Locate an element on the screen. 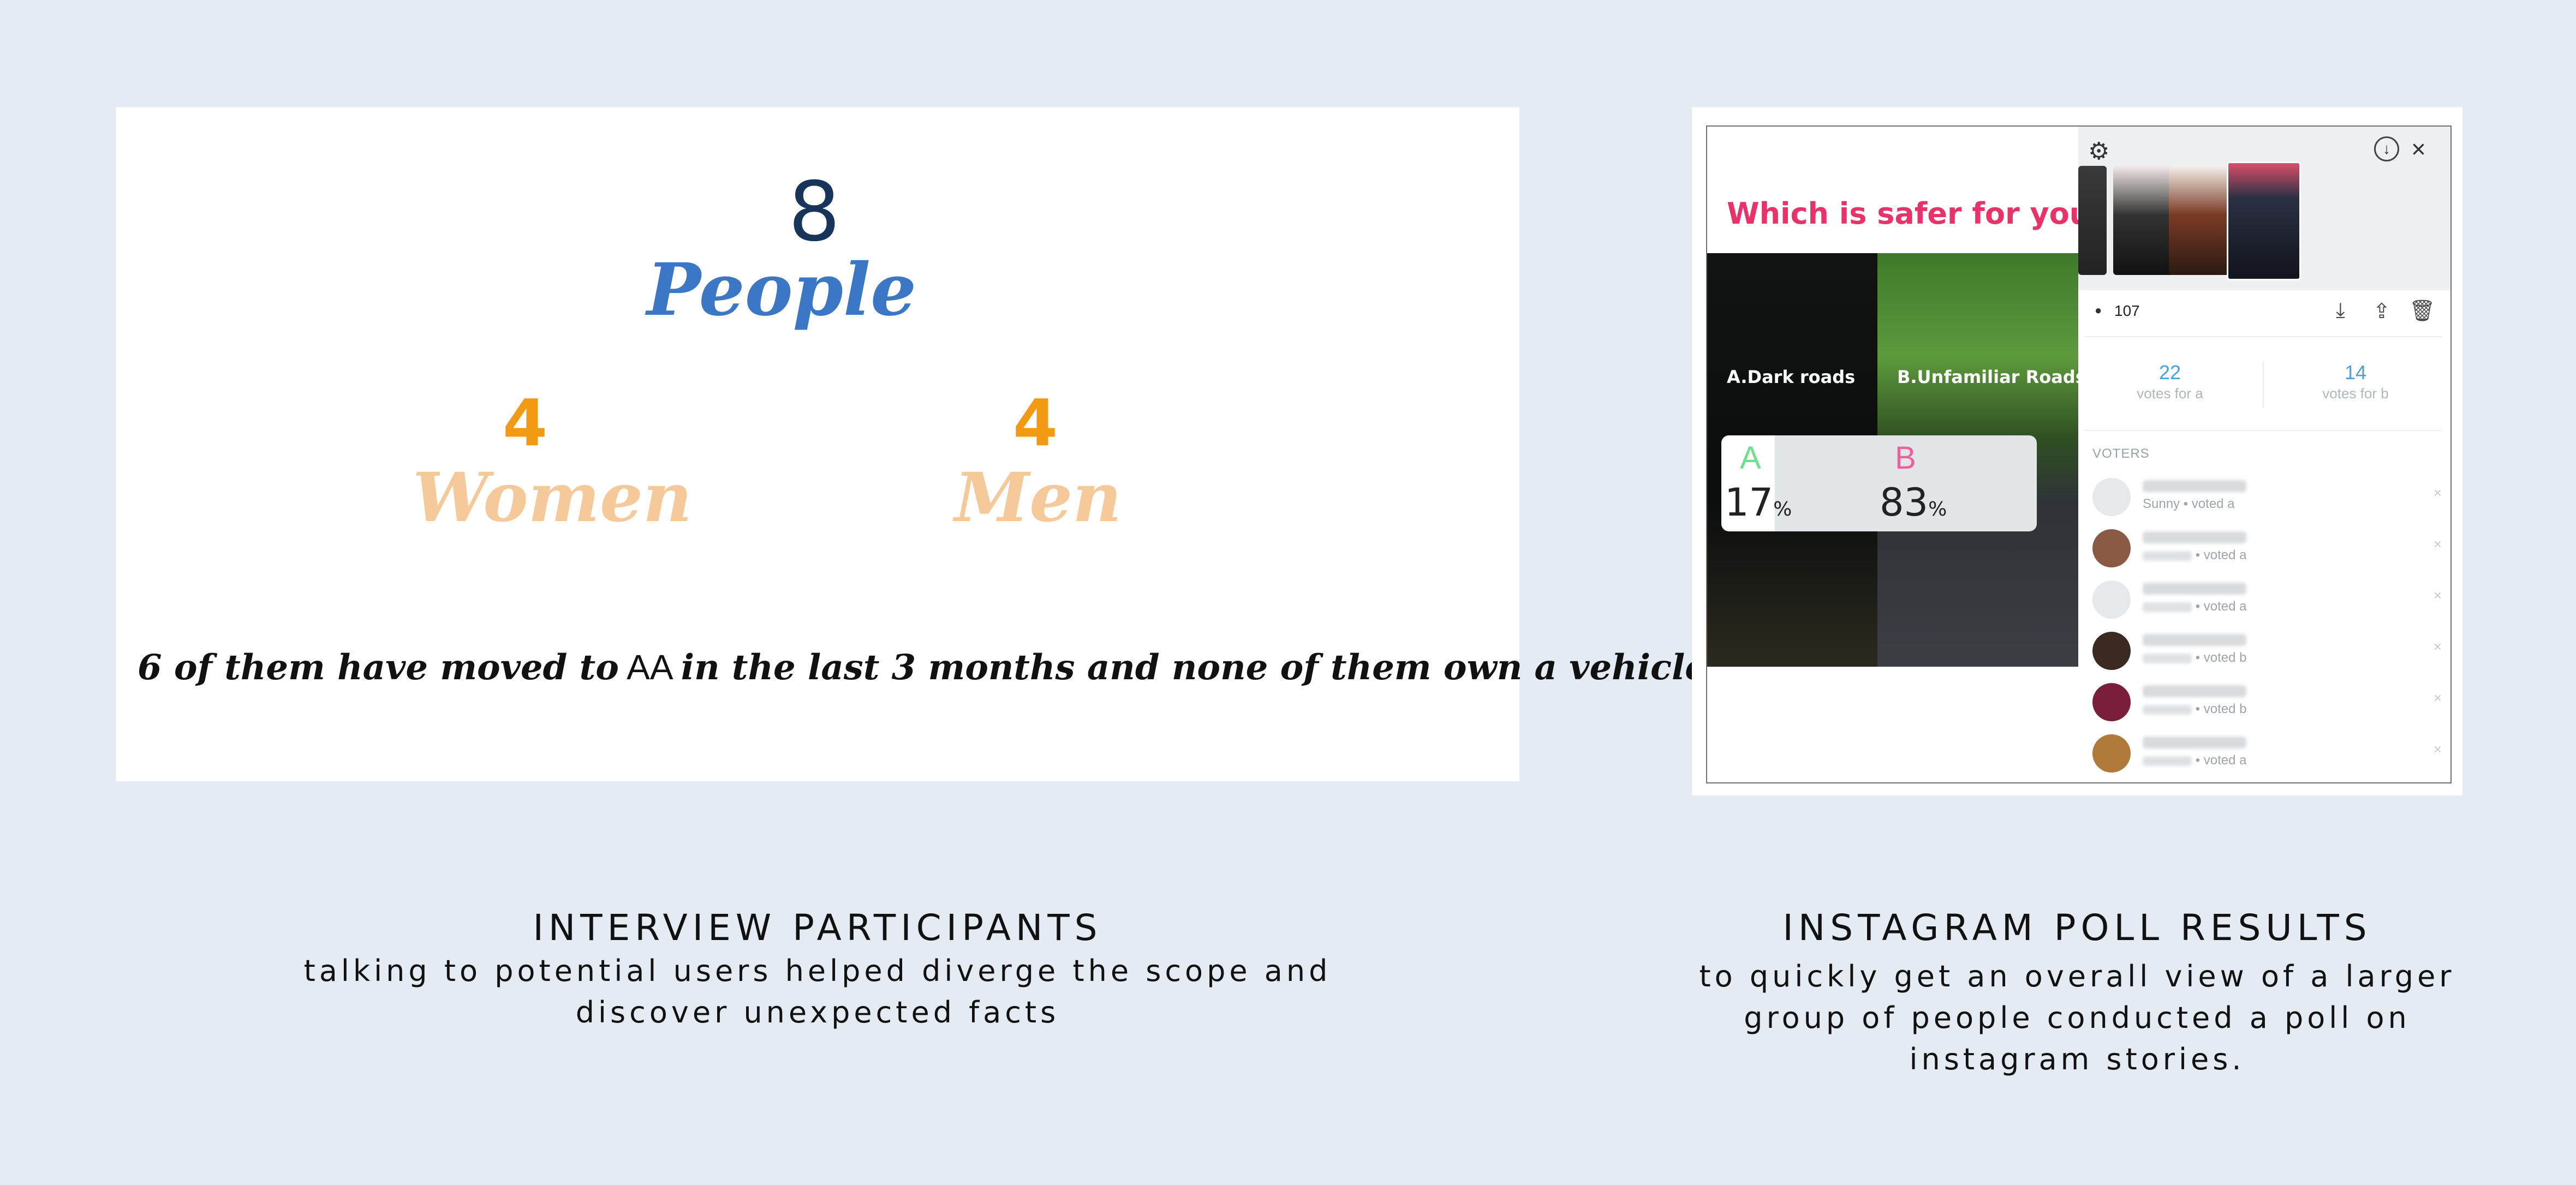 The height and width of the screenshot is (1185, 2576). men-count: 4 is located at coordinates (1035, 422).